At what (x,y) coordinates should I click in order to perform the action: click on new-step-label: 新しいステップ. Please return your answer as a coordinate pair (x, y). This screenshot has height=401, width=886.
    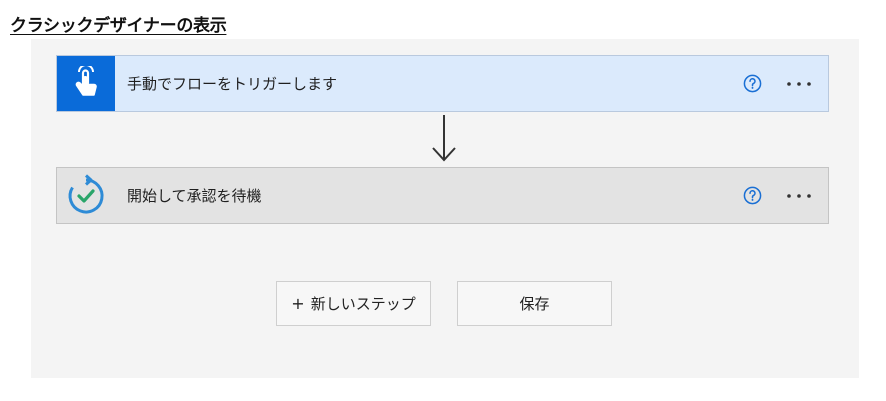
    Looking at the image, I should click on (363, 304).